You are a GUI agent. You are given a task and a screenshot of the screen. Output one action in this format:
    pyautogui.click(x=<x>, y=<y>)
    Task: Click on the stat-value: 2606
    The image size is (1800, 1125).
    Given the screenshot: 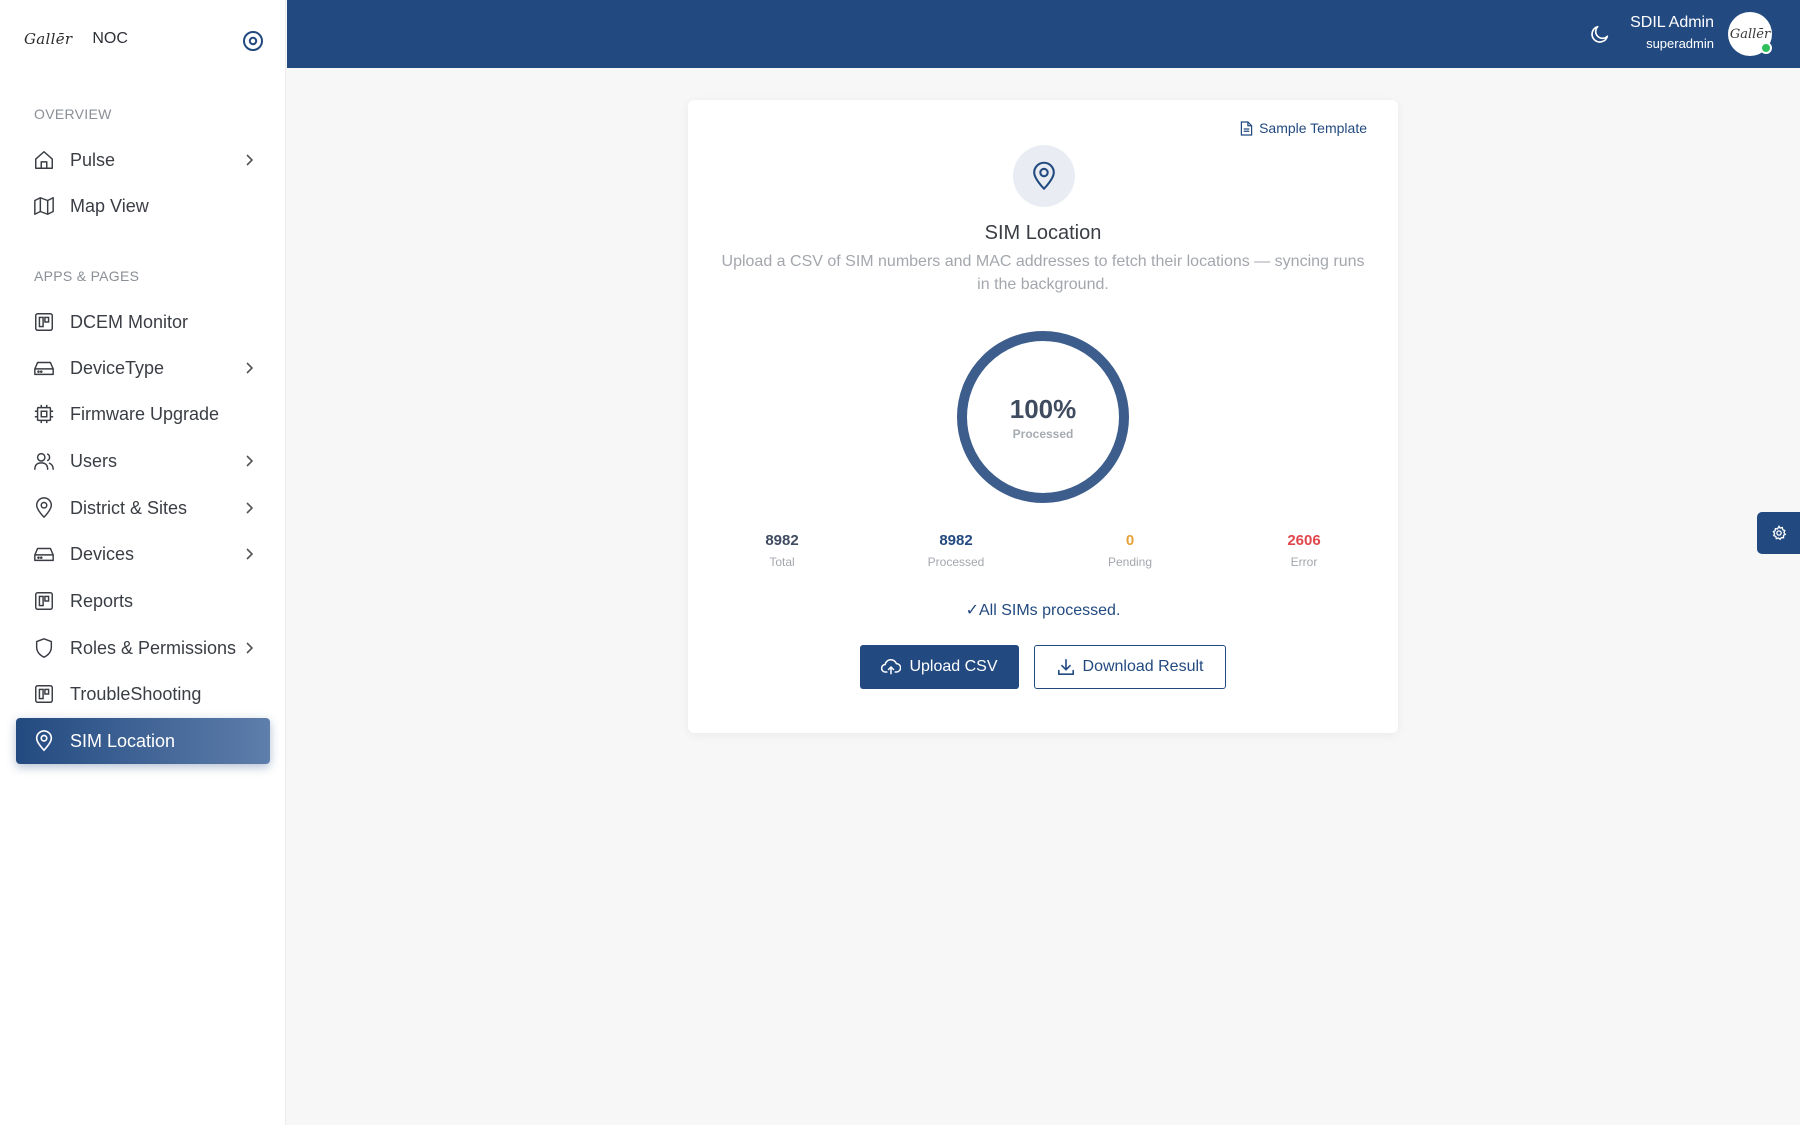 What is the action you would take?
    pyautogui.click(x=1304, y=540)
    